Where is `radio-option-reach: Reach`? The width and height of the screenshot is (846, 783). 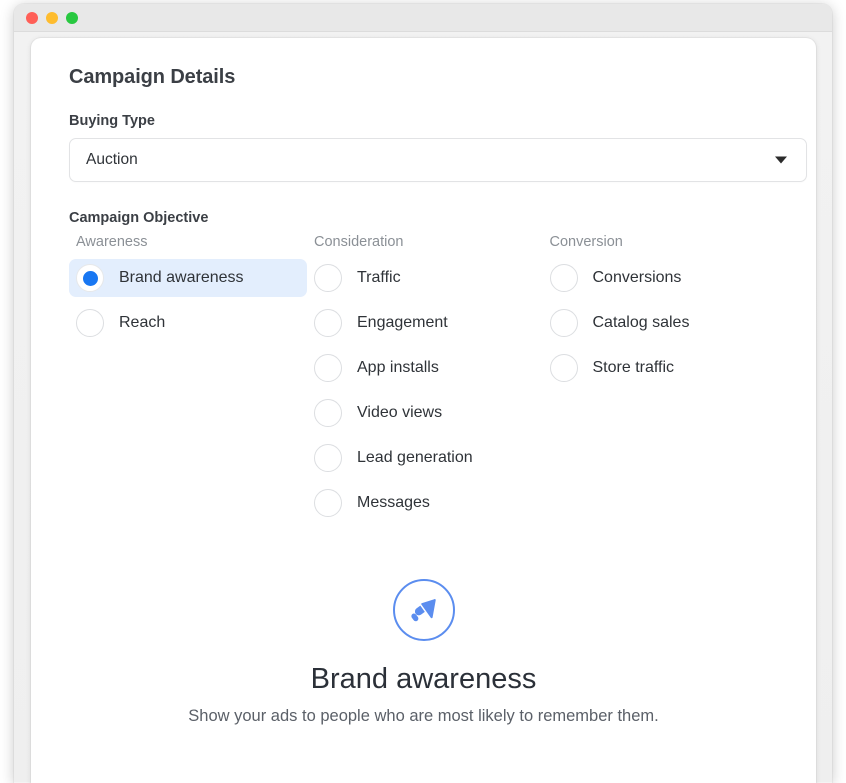 radio-option-reach: Reach is located at coordinates (188, 323).